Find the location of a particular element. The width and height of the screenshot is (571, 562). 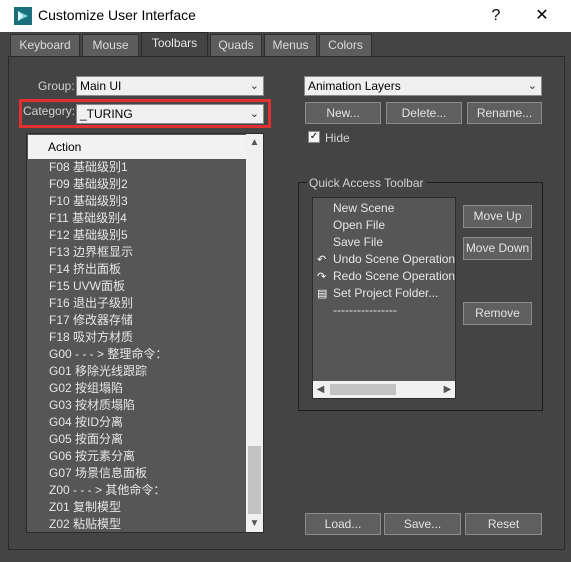

list-item: F14 挤出面板 is located at coordinates (85, 269).